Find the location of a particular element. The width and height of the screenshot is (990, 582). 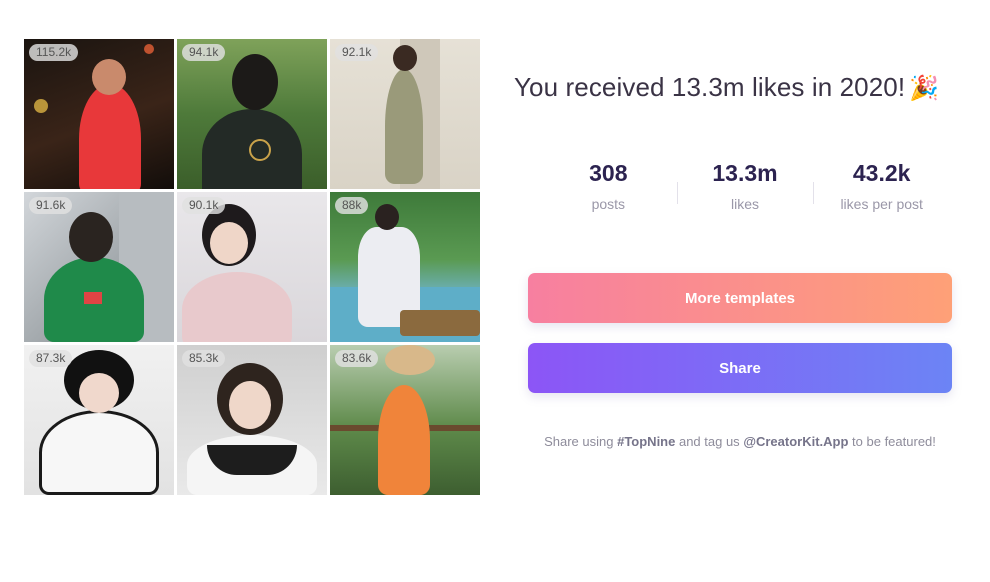

likes-badge: 85.3k is located at coordinates (204, 358).